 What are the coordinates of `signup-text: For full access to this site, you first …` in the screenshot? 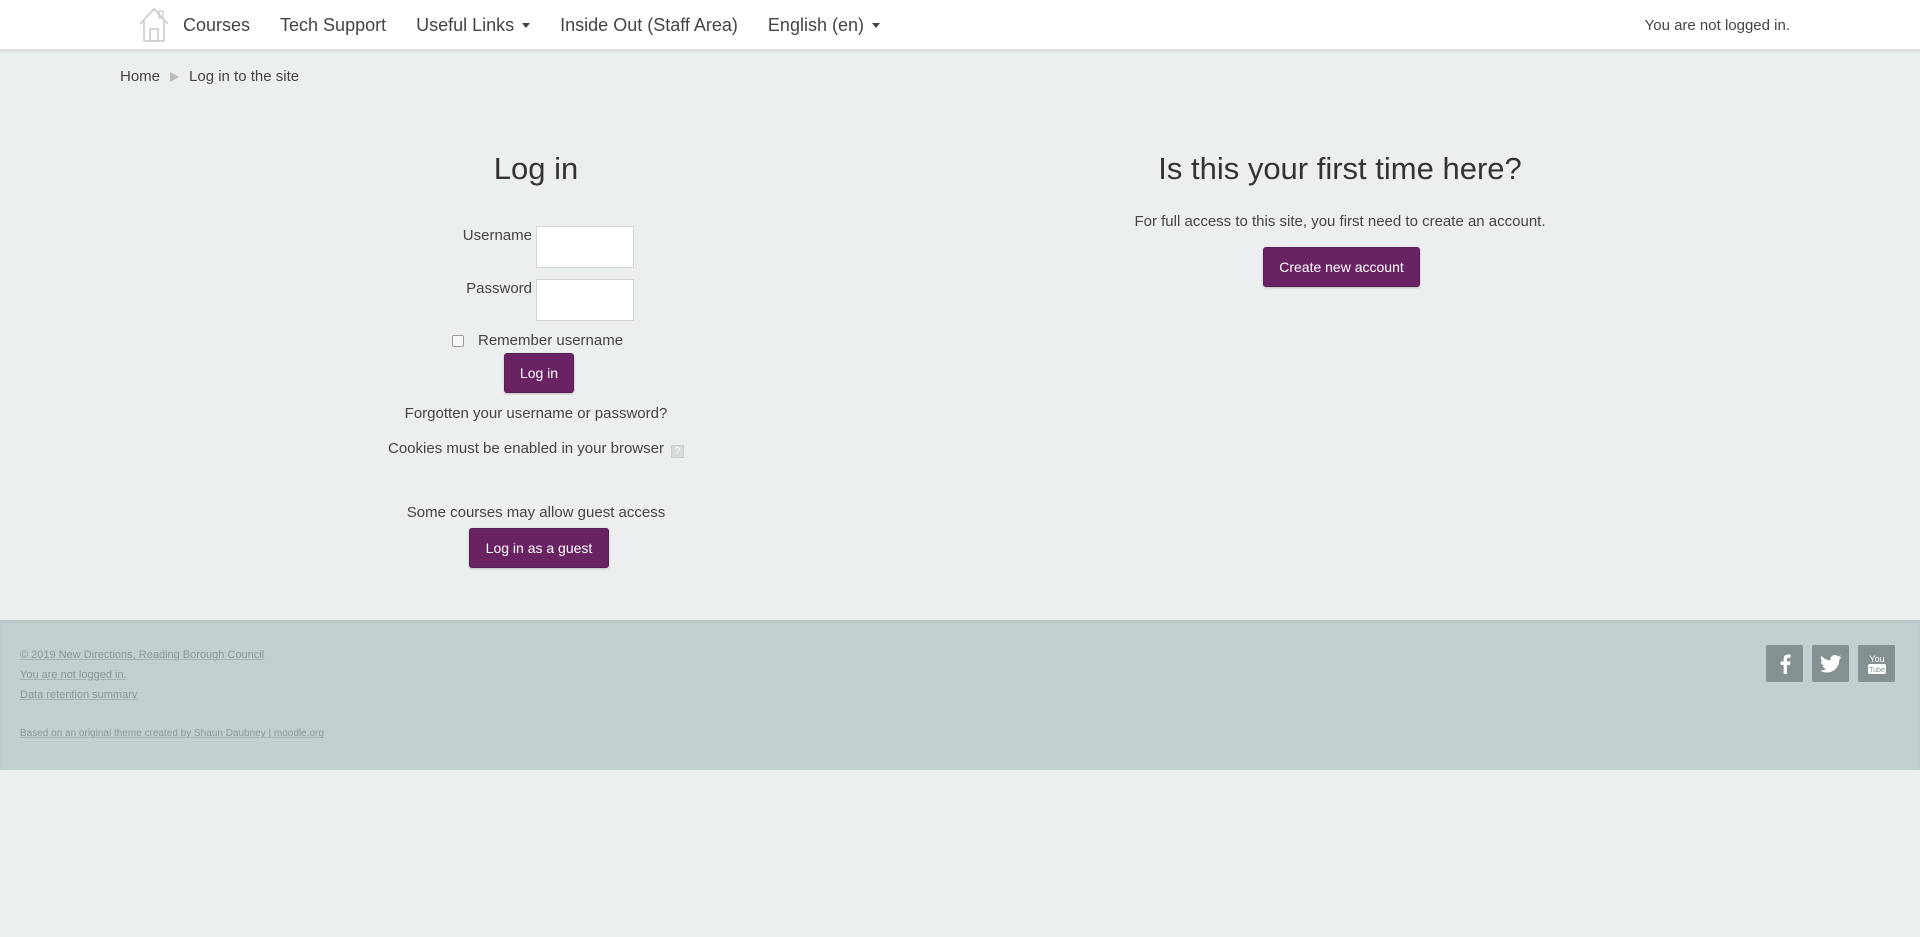 It's located at (1340, 221).